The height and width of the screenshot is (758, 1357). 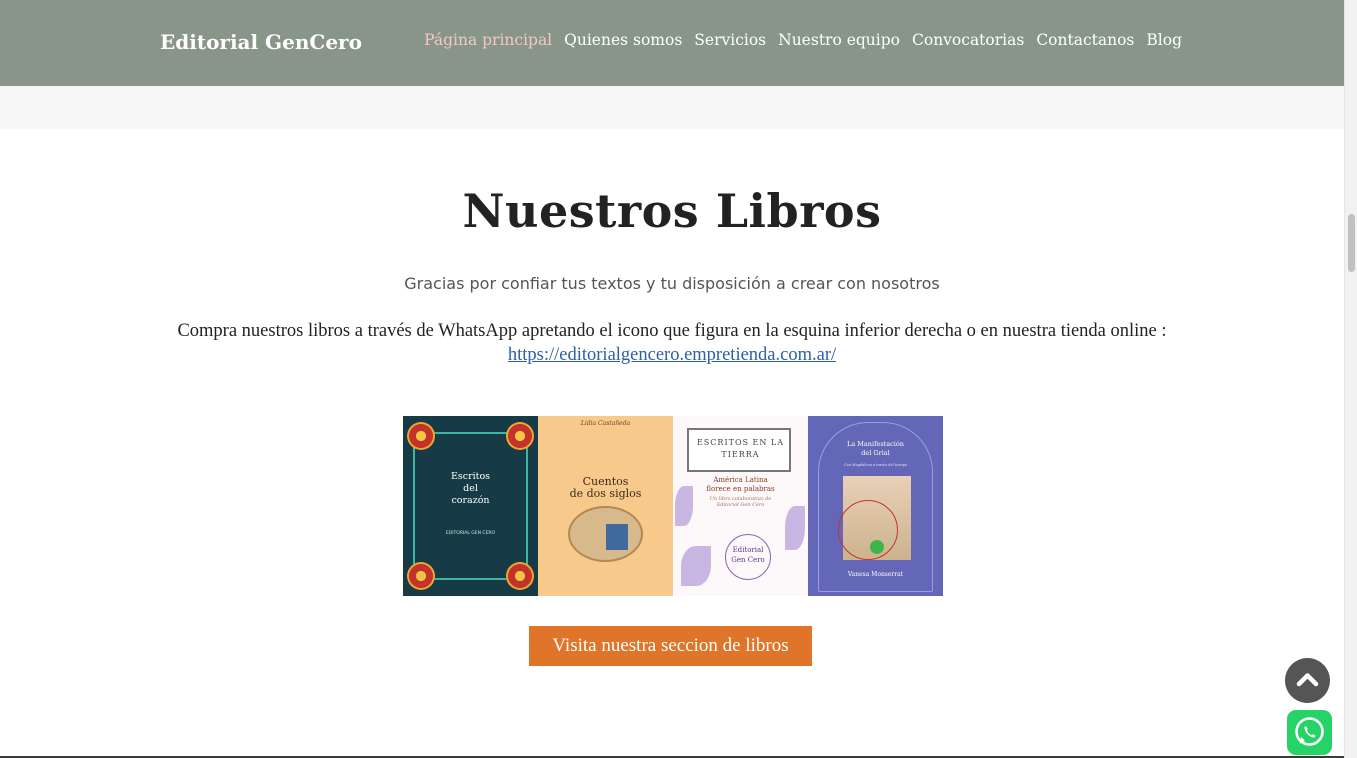 What do you see at coordinates (740, 449) in the screenshot?
I see `book-title: ESCRITOS EN LA TIERRA` at bounding box center [740, 449].